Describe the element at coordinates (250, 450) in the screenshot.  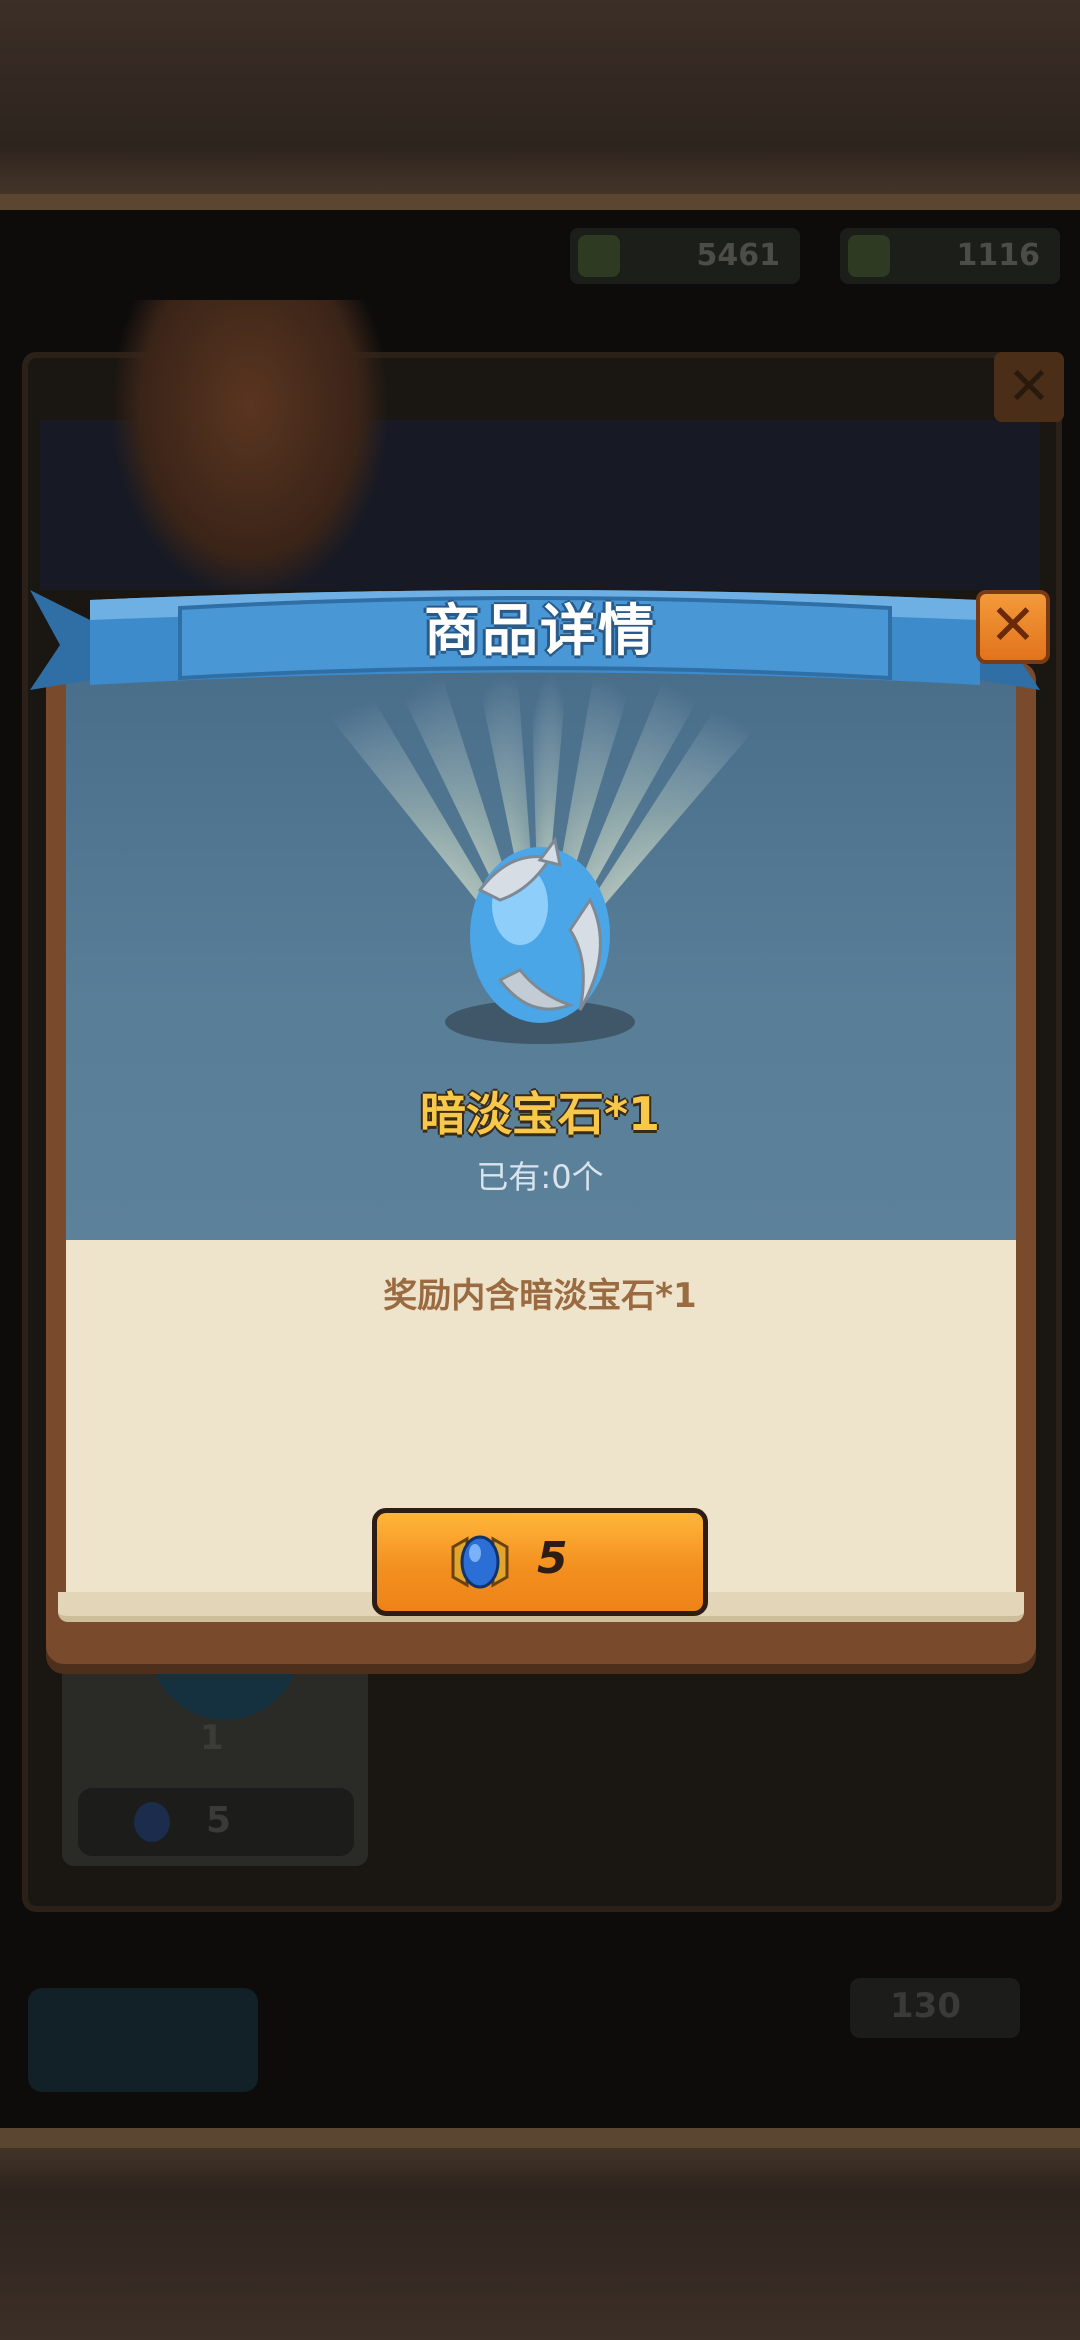
I see `shopkeeper-portrait` at that location.